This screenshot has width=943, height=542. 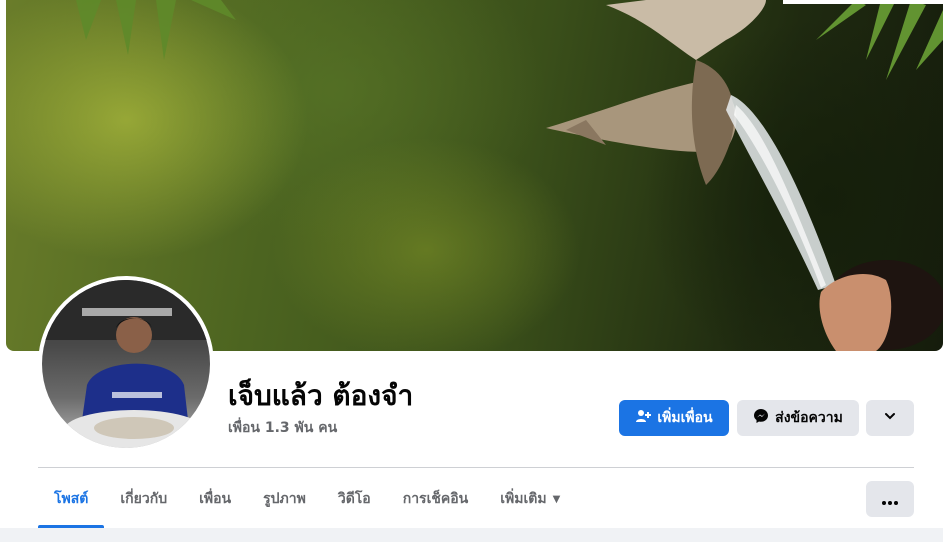 I want to click on friends-count: เพื่อน 1.3 พัน คน, so click(x=282, y=428).